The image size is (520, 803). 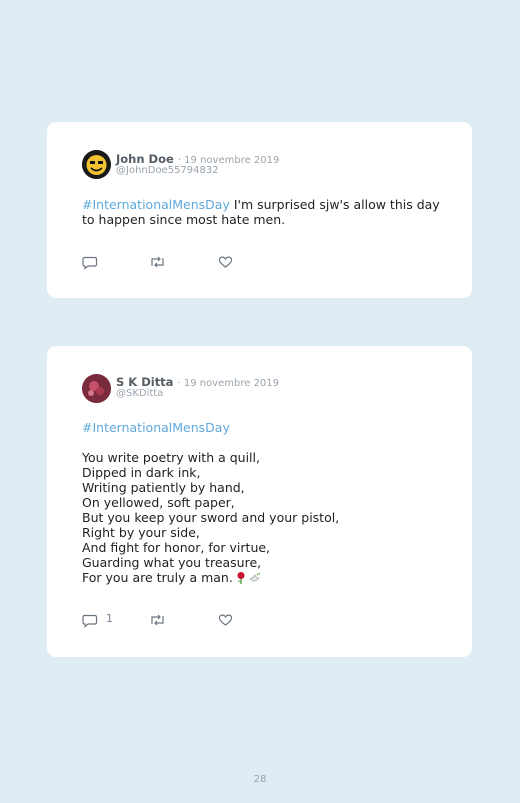 What do you see at coordinates (260, 779) in the screenshot?
I see `page-number: 28` at bounding box center [260, 779].